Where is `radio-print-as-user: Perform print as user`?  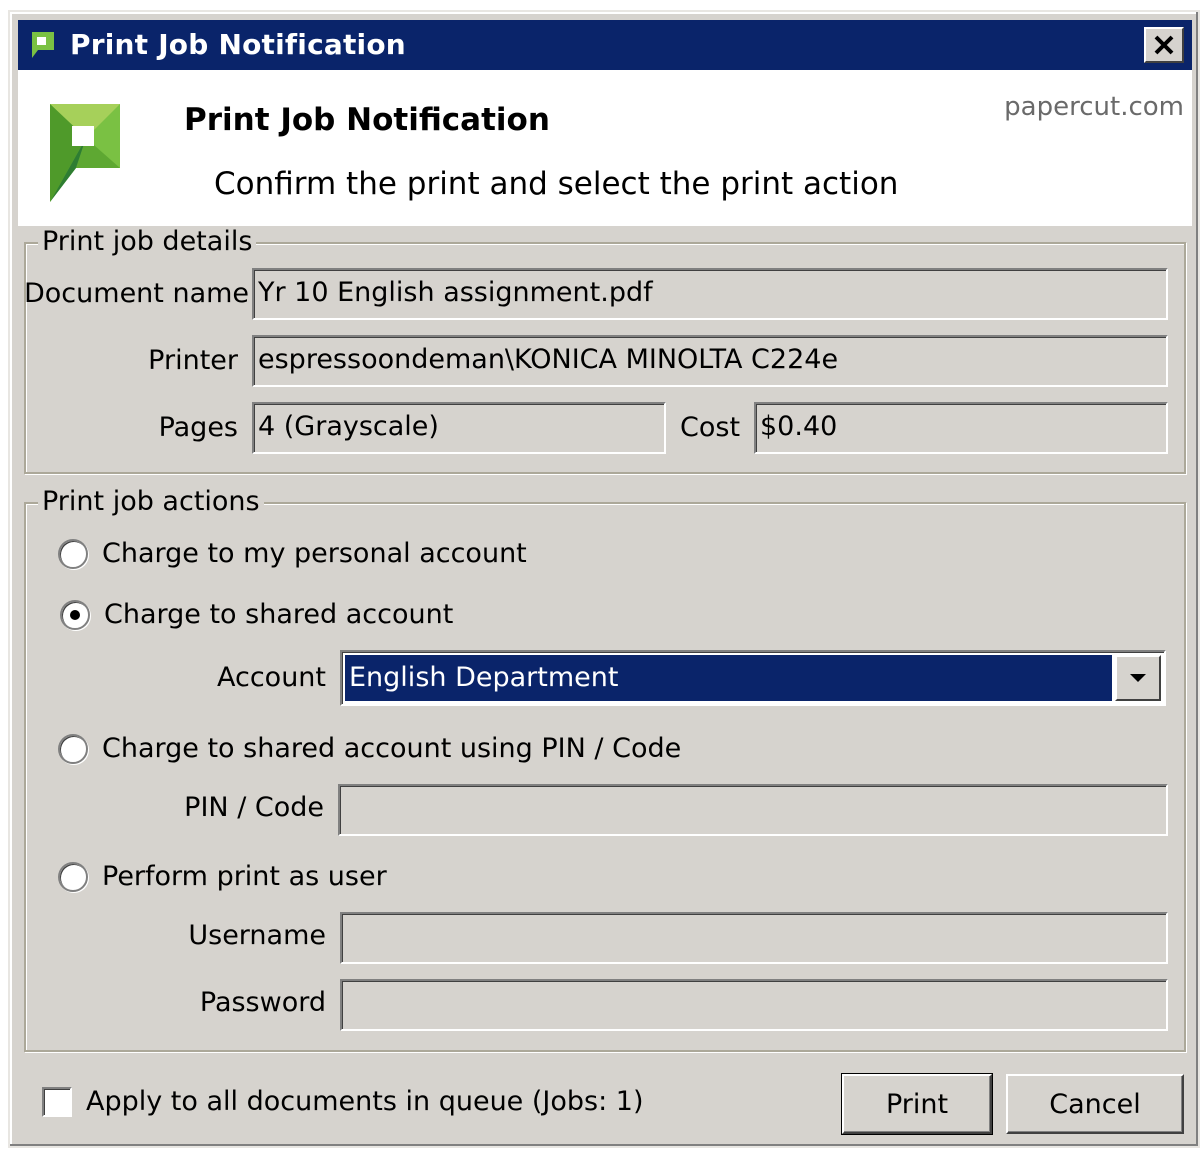 radio-print-as-user: Perform print as user is located at coordinates (222, 876).